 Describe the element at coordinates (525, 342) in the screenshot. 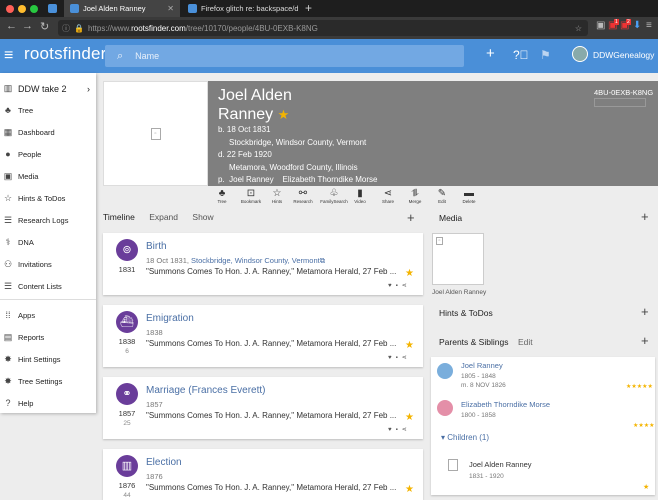

I see `edit-parents-link: Edit` at that location.